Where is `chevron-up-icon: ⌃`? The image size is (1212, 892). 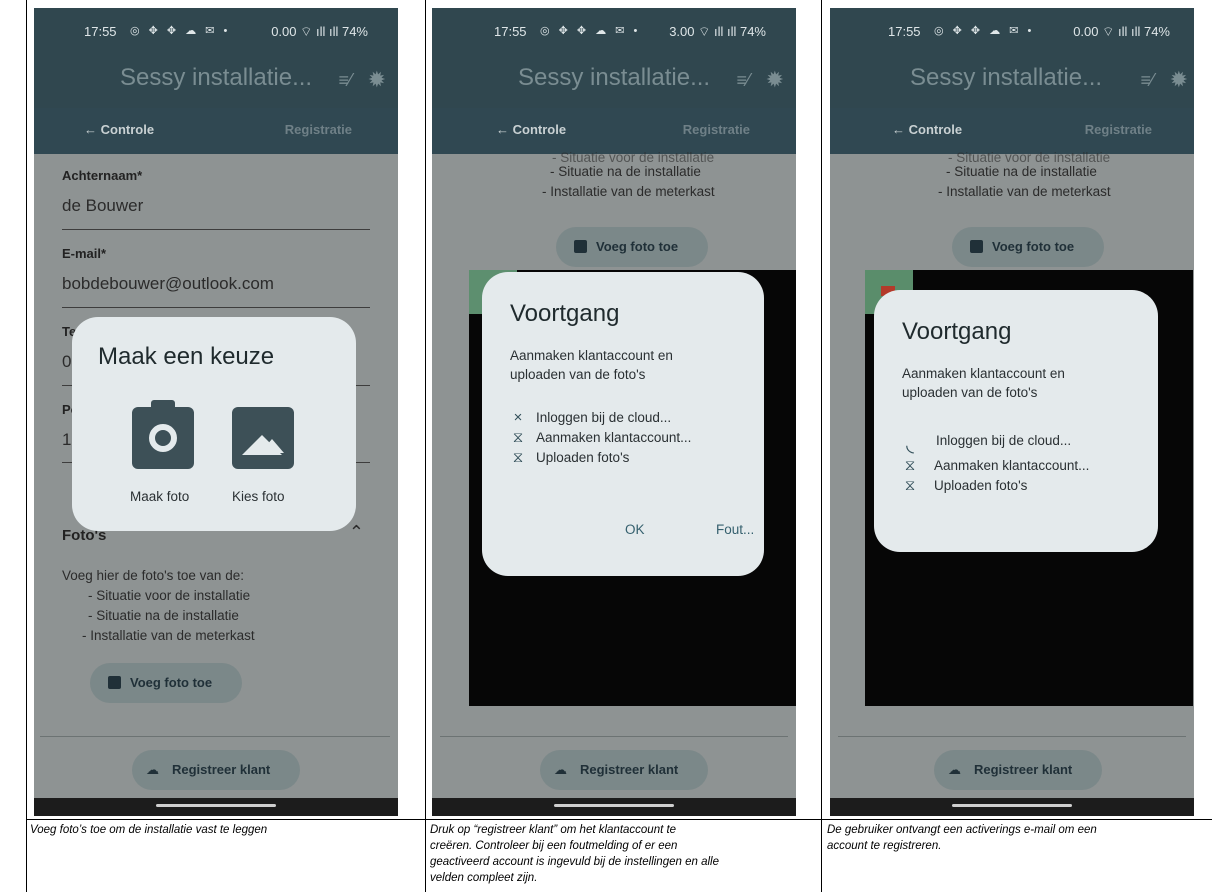
chevron-up-icon: ⌃ is located at coordinates (356, 532).